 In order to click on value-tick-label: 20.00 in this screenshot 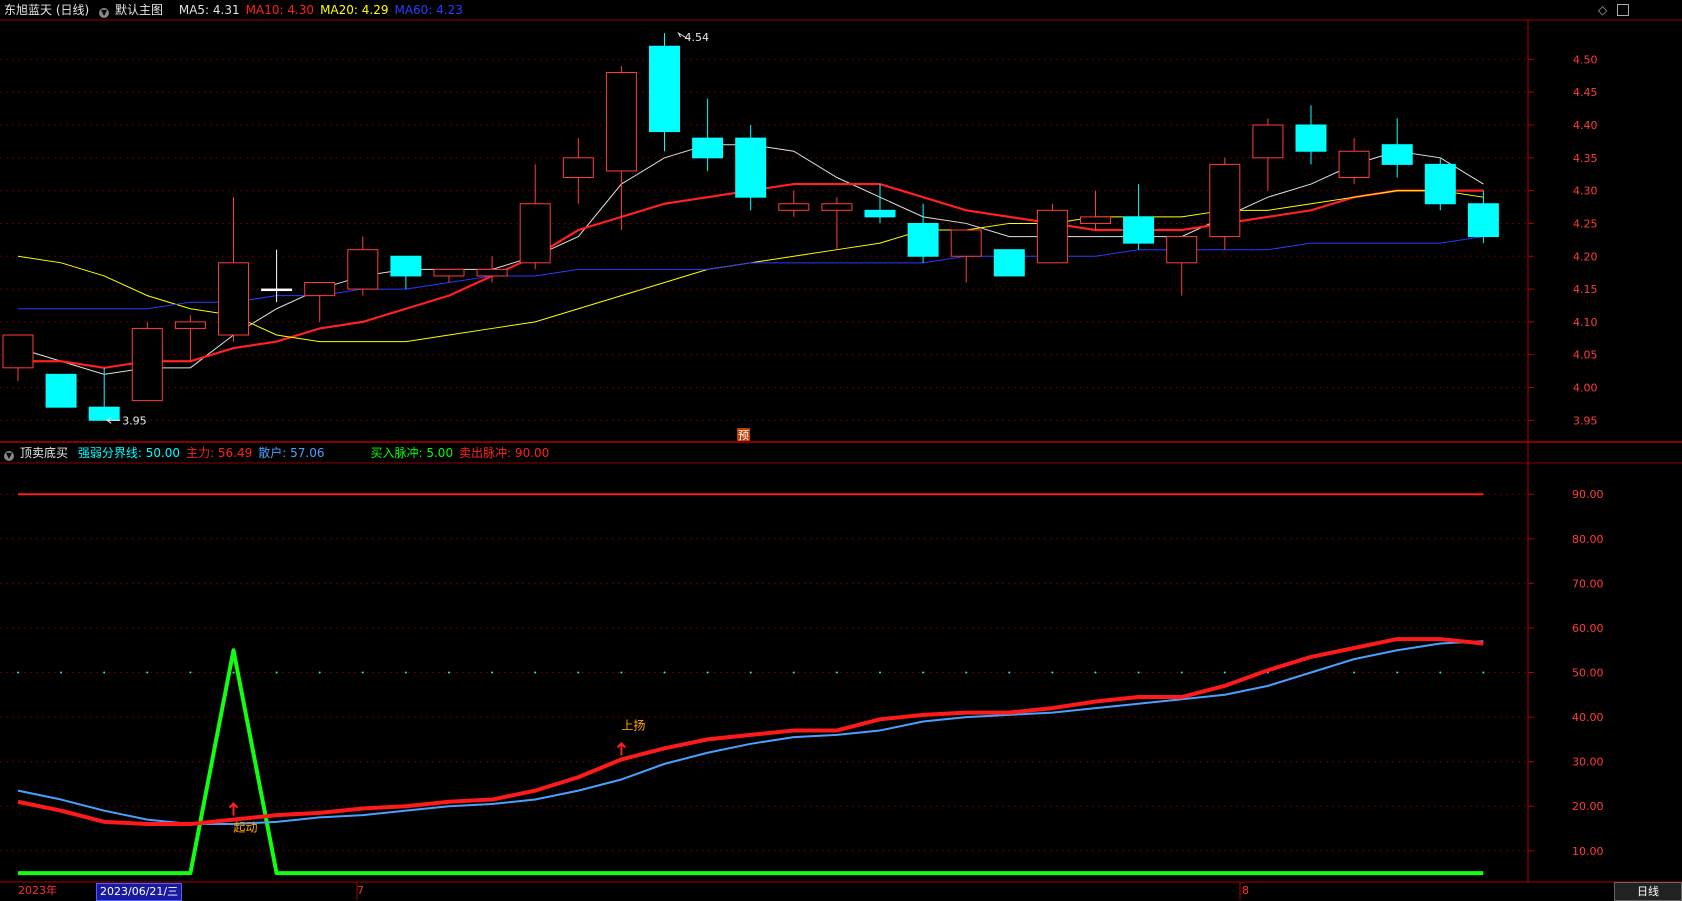, I will do `click(1588, 806)`.